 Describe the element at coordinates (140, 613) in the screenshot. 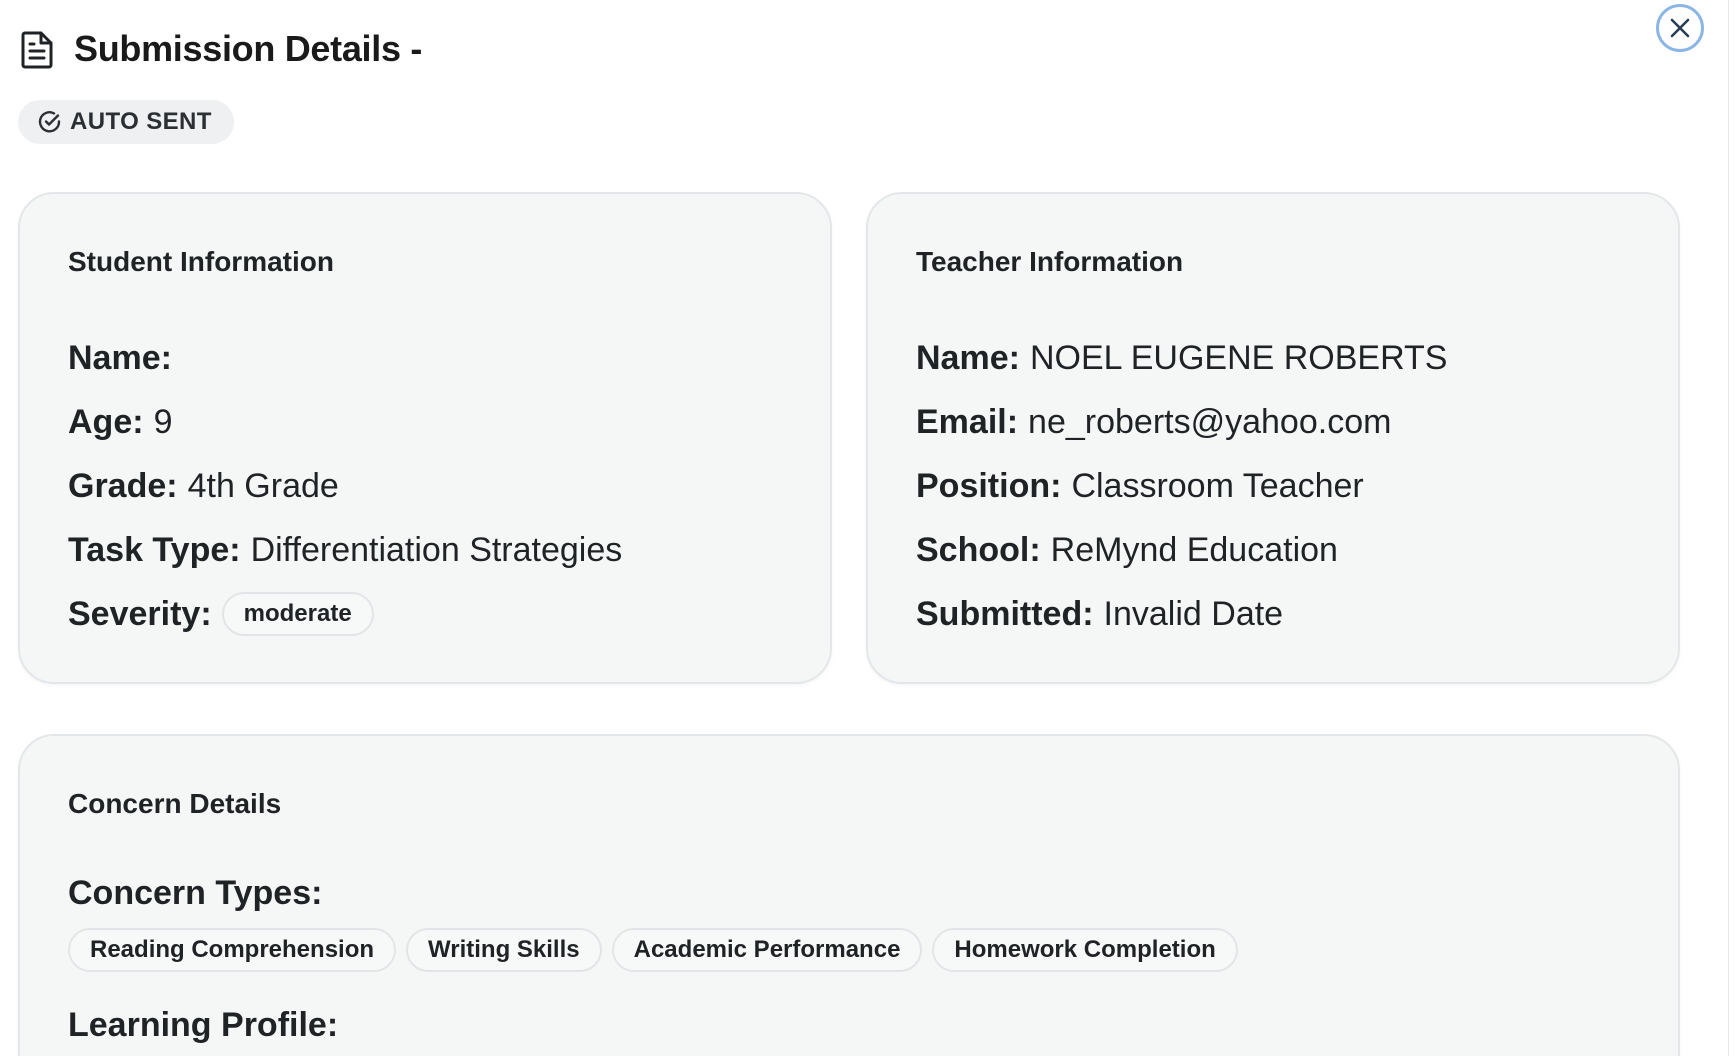

I see `student-severity-label: Severity:` at that location.